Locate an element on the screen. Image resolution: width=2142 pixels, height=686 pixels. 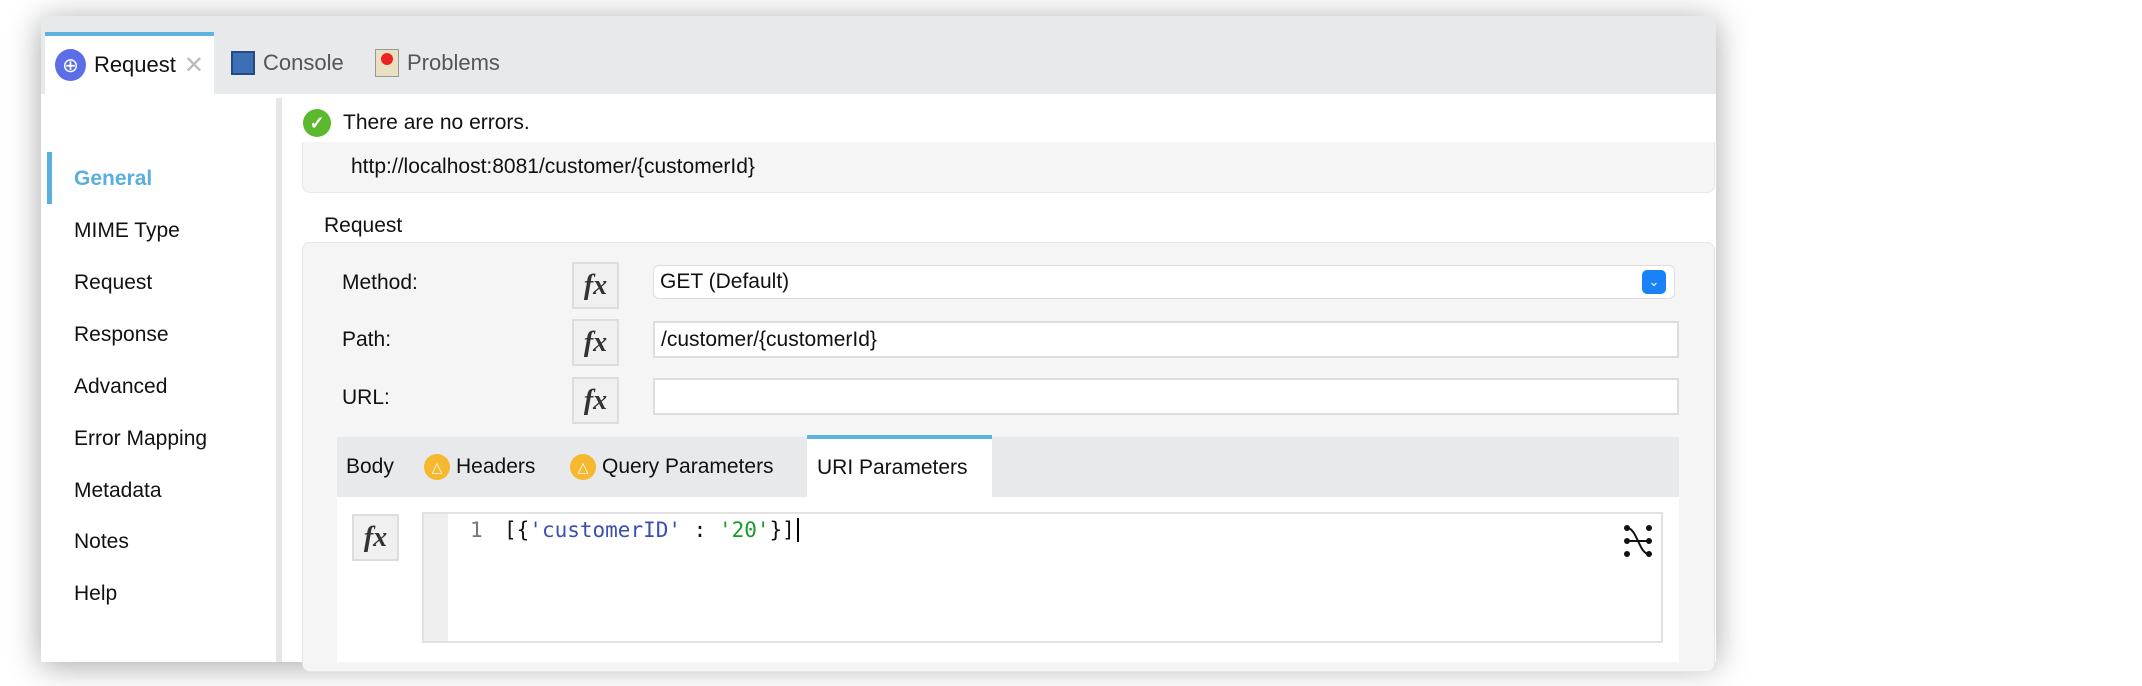
sidebar-splitter is located at coordinates (279, 380).